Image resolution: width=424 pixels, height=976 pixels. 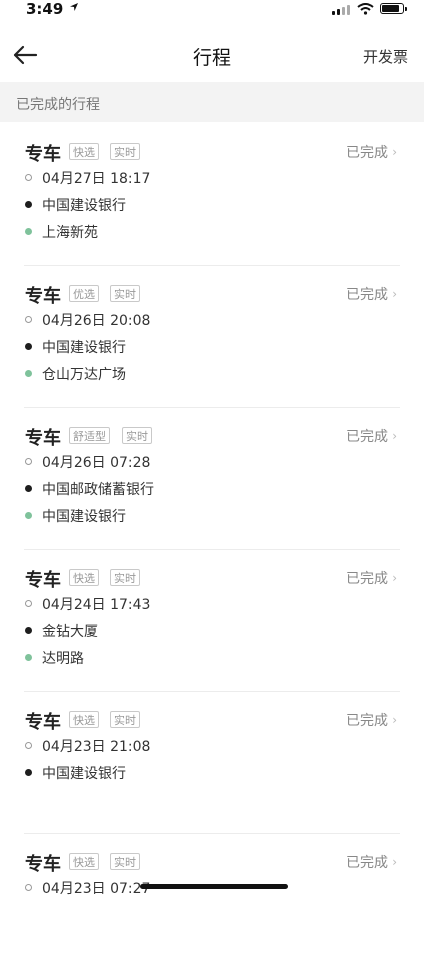 What do you see at coordinates (96, 321) in the screenshot?
I see `trip-time: 04月26日 20:08` at bounding box center [96, 321].